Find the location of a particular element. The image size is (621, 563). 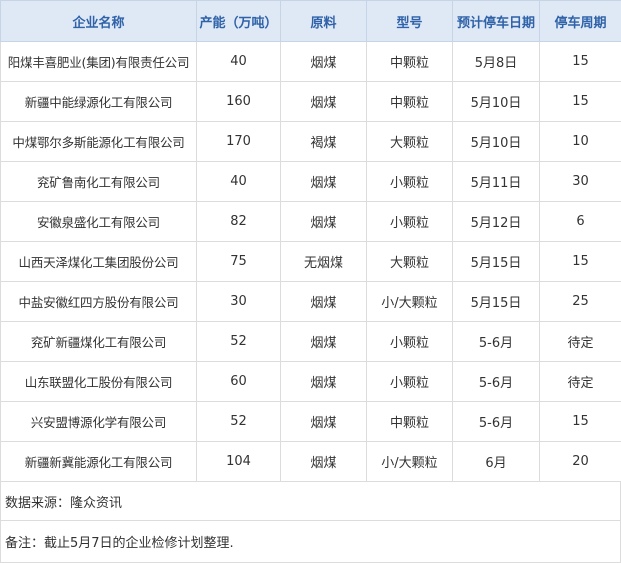

table-row: 山东联盟化工股份有限公司 60 烟煤 小颗粒 5-6月 待定 is located at coordinates (311, 382).